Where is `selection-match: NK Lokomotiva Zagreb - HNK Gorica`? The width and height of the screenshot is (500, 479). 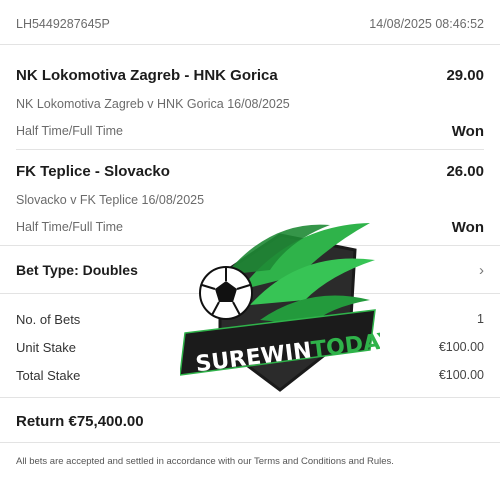
selection-match: NK Lokomotiva Zagreb - HNK Gorica is located at coordinates (147, 75).